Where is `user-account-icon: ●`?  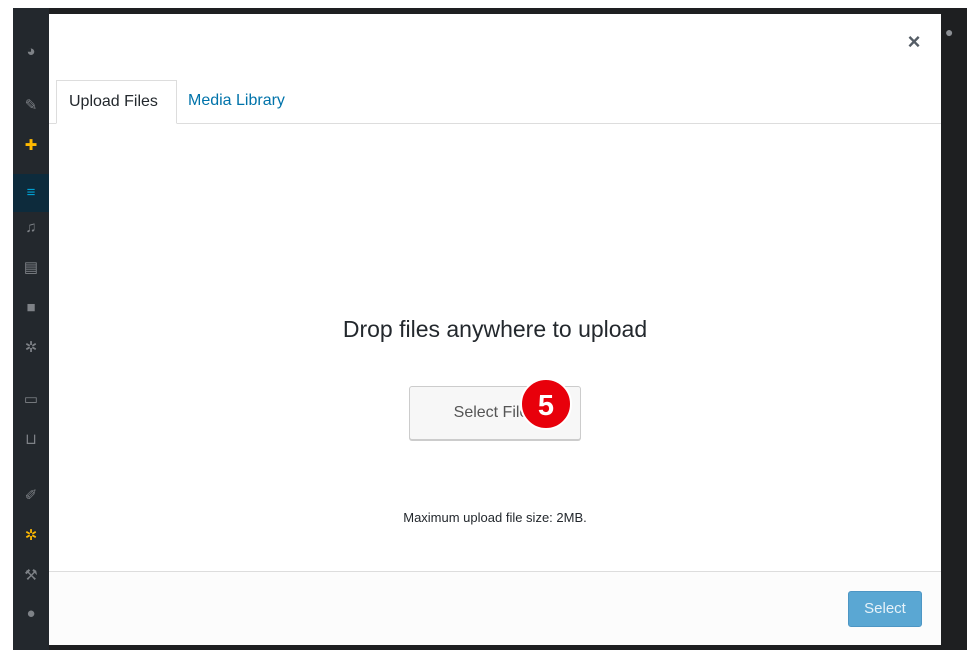 user-account-icon: ● is located at coordinates (949, 32).